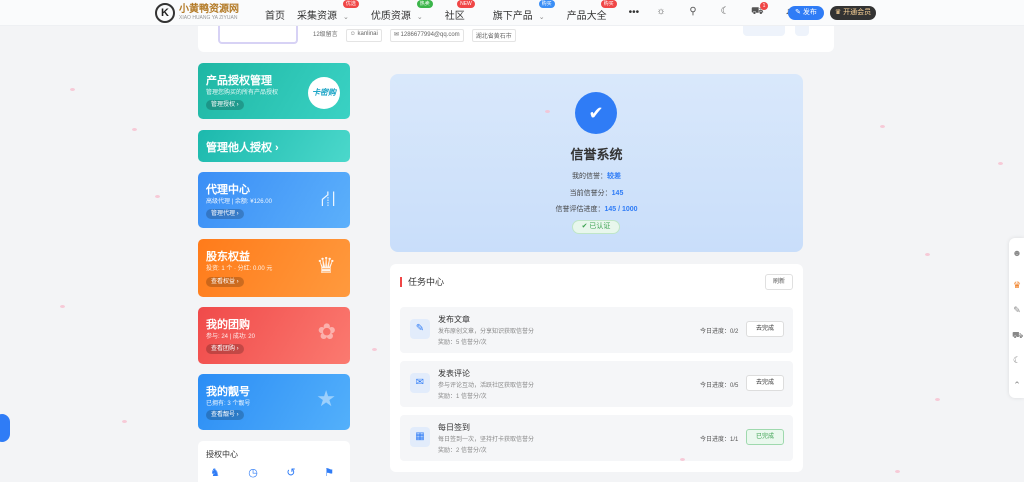  I want to click on level-badge: 12级留言, so click(325, 35).